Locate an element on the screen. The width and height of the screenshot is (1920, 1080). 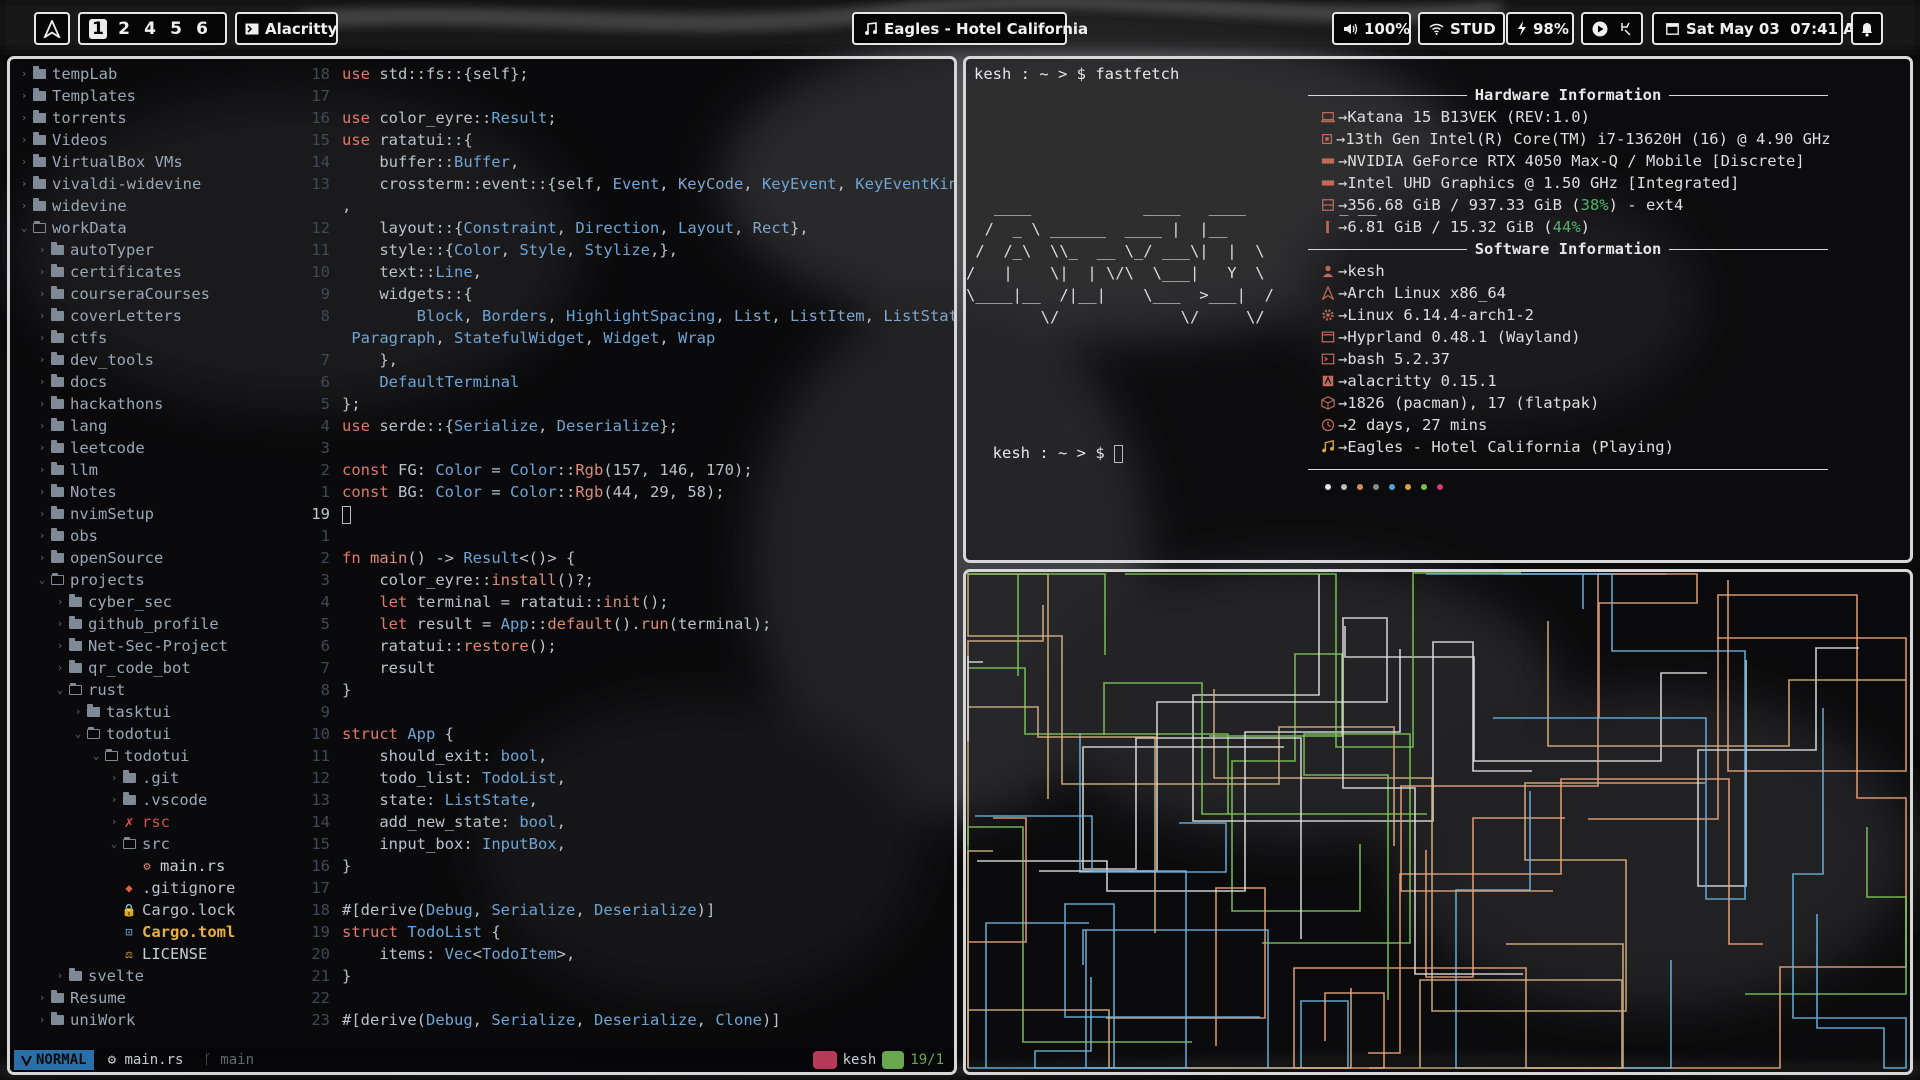
tree-item: › Videos is located at coordinates (173, 140).